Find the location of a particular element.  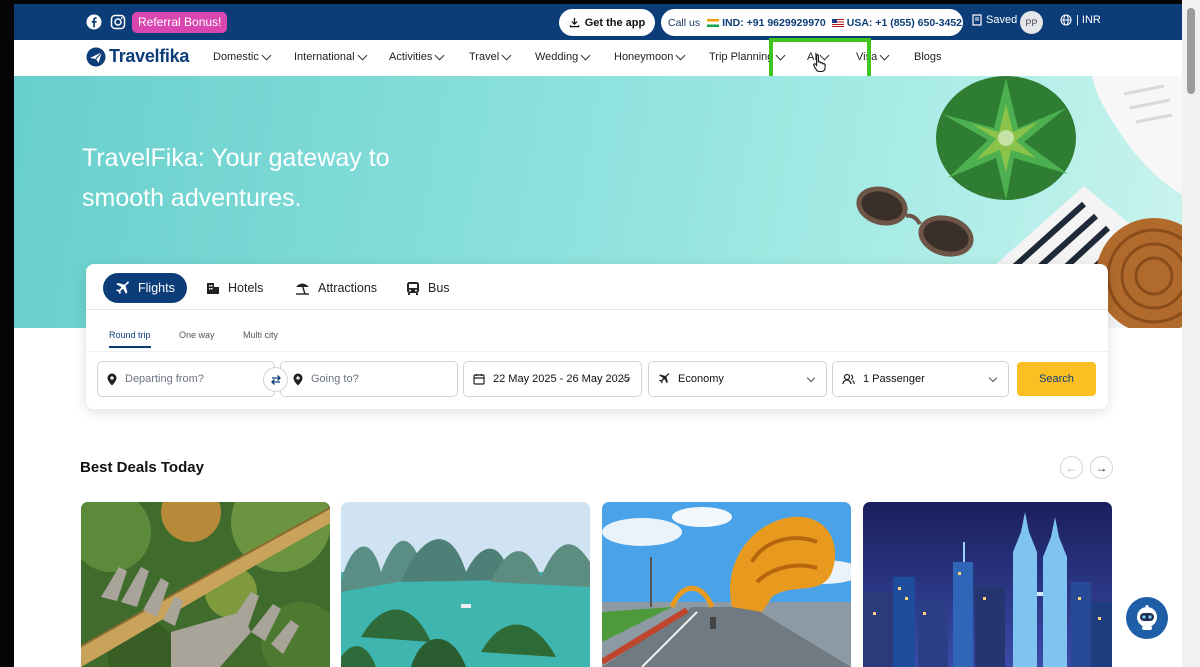

date-range-field: 22 May 2025 - 26 May 2025 is located at coordinates (552, 379).